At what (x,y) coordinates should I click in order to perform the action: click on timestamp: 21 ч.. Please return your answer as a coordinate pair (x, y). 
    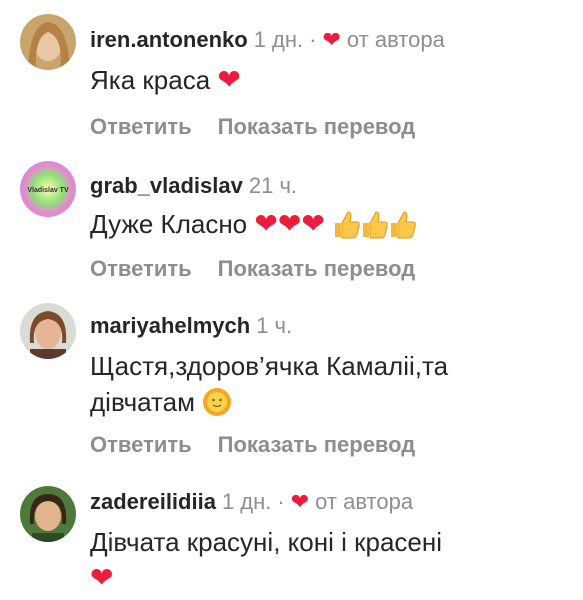
    Looking at the image, I should click on (273, 185).